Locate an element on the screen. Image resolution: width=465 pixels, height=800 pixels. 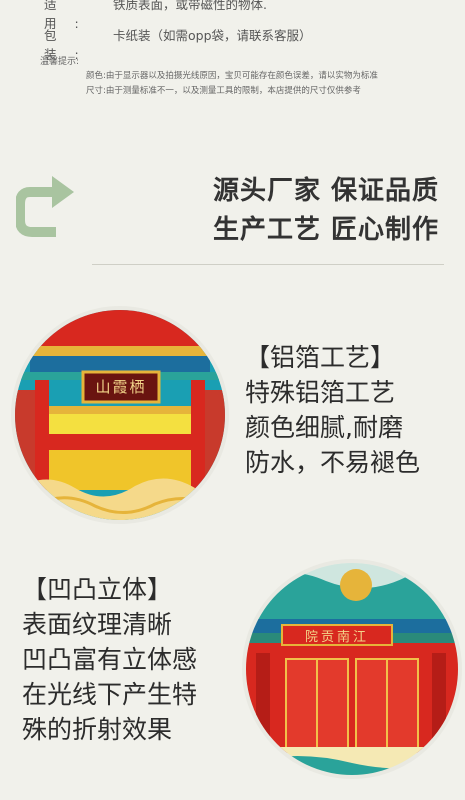
spec-value-pack: 卡纸装（如需opp袋，请联系客服） is located at coordinates (212, 35).